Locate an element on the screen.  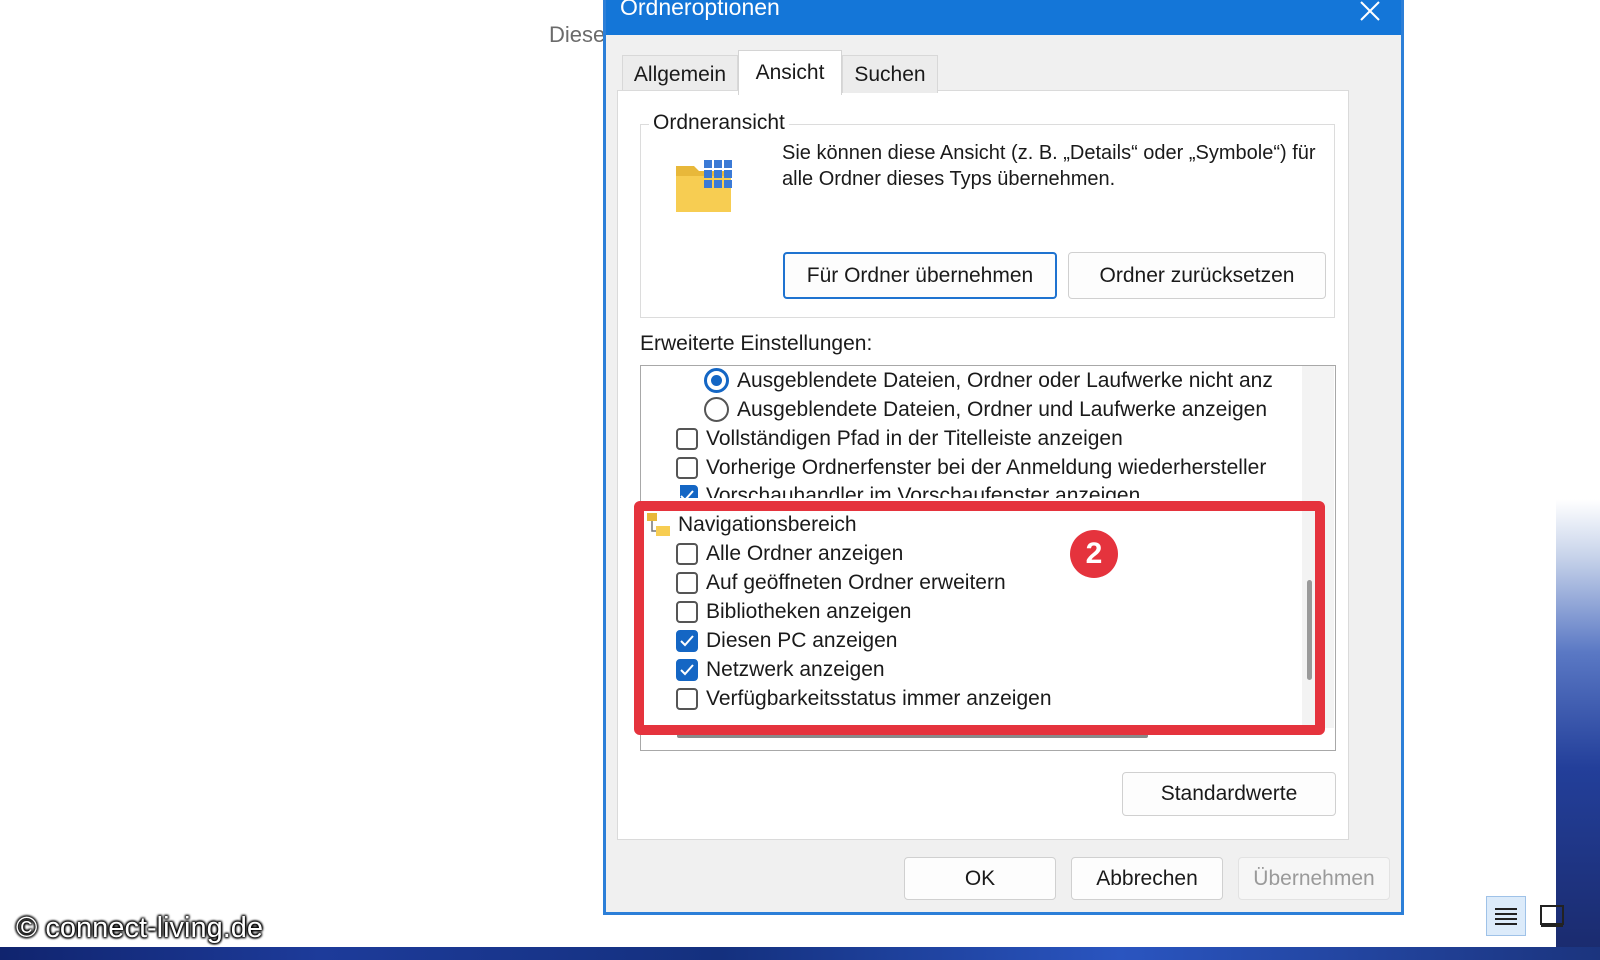
dialog-titlebar: Ordneroptionen is located at coordinates (1003, 17).